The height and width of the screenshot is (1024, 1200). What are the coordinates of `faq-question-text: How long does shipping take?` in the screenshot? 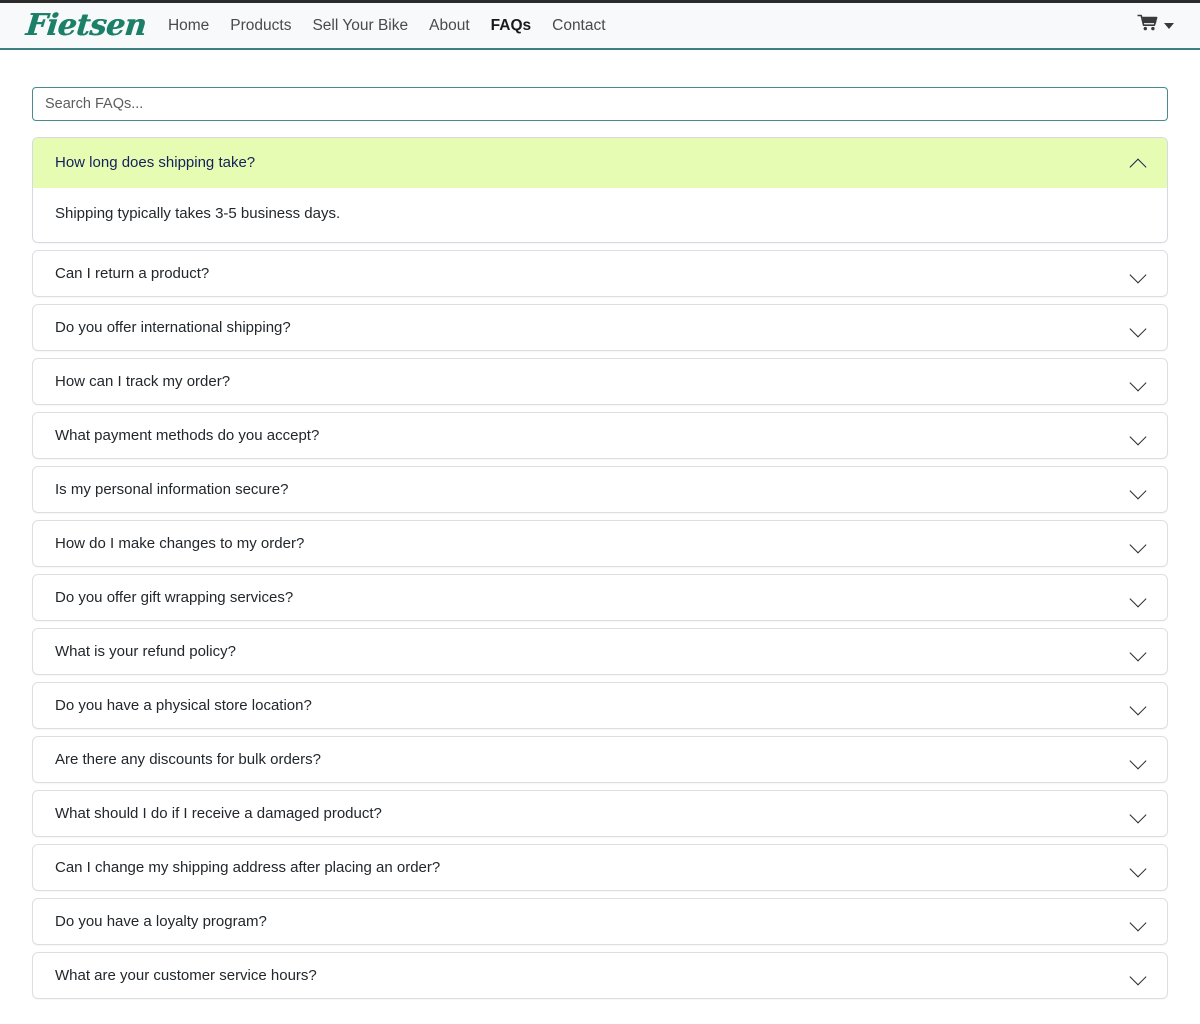 It's located at (155, 162).